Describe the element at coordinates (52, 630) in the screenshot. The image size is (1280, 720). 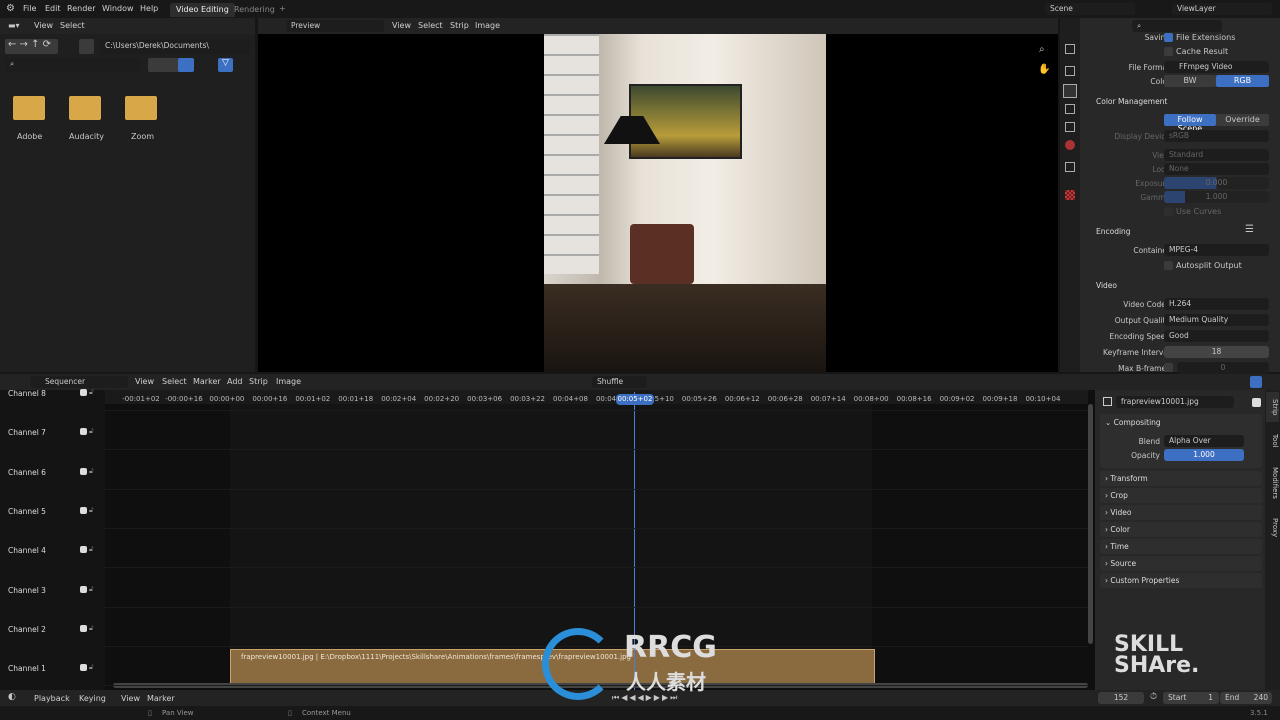
I see `channel-row: Channel 2 🔓︎` at that location.